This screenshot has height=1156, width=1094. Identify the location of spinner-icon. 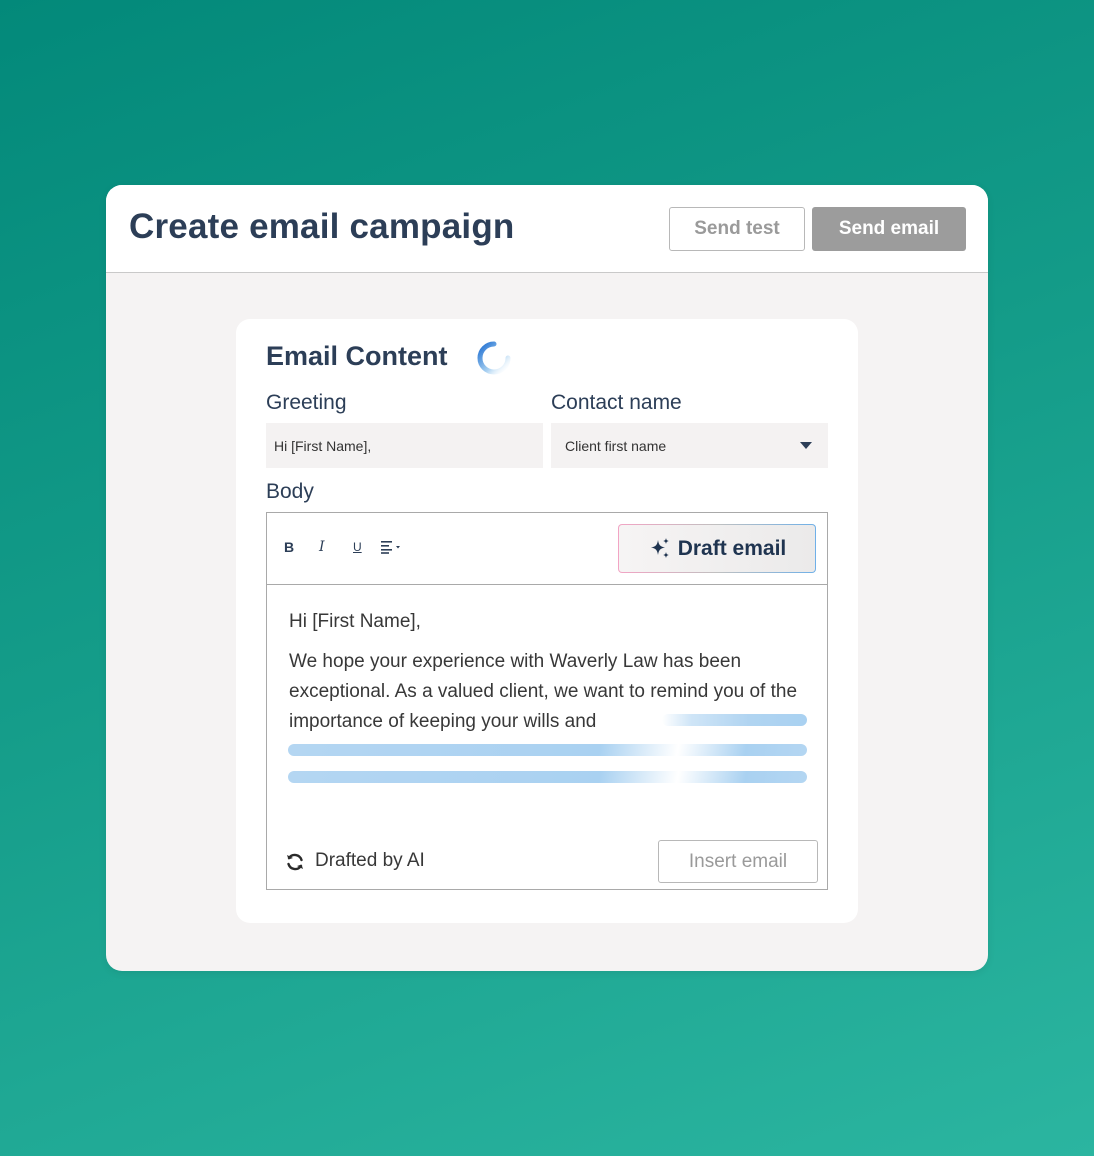
(494, 358).